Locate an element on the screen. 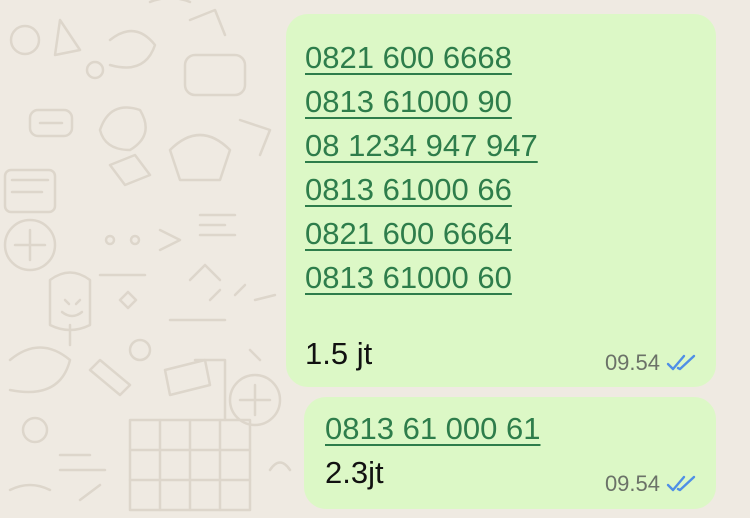 Image resolution: width=750 pixels, height=518 pixels. phone-number-link: 0821 600 6668 is located at coordinates (408, 58).